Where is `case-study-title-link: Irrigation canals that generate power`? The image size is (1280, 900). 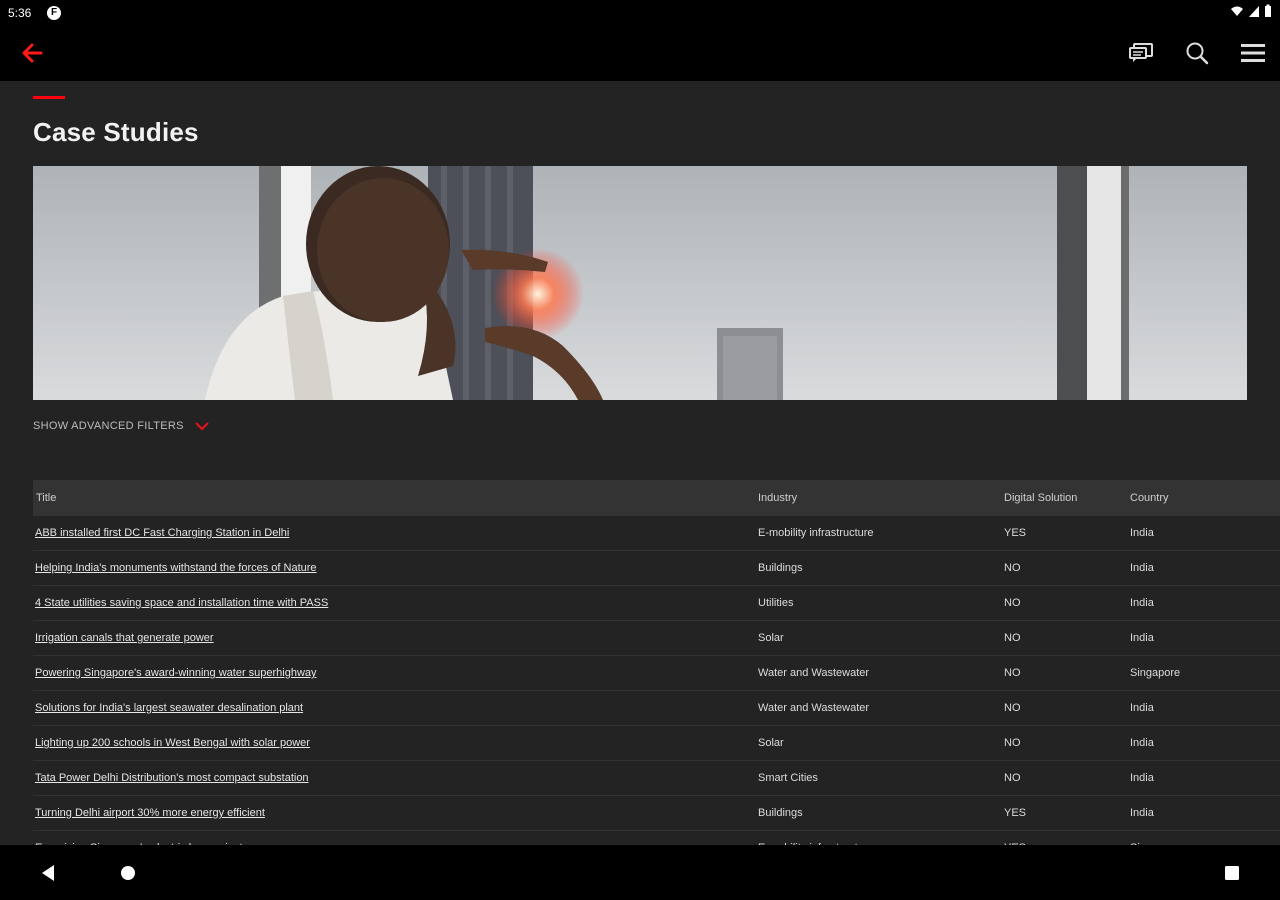
case-study-title-link: Irrigation canals that generate power is located at coordinates (124, 638).